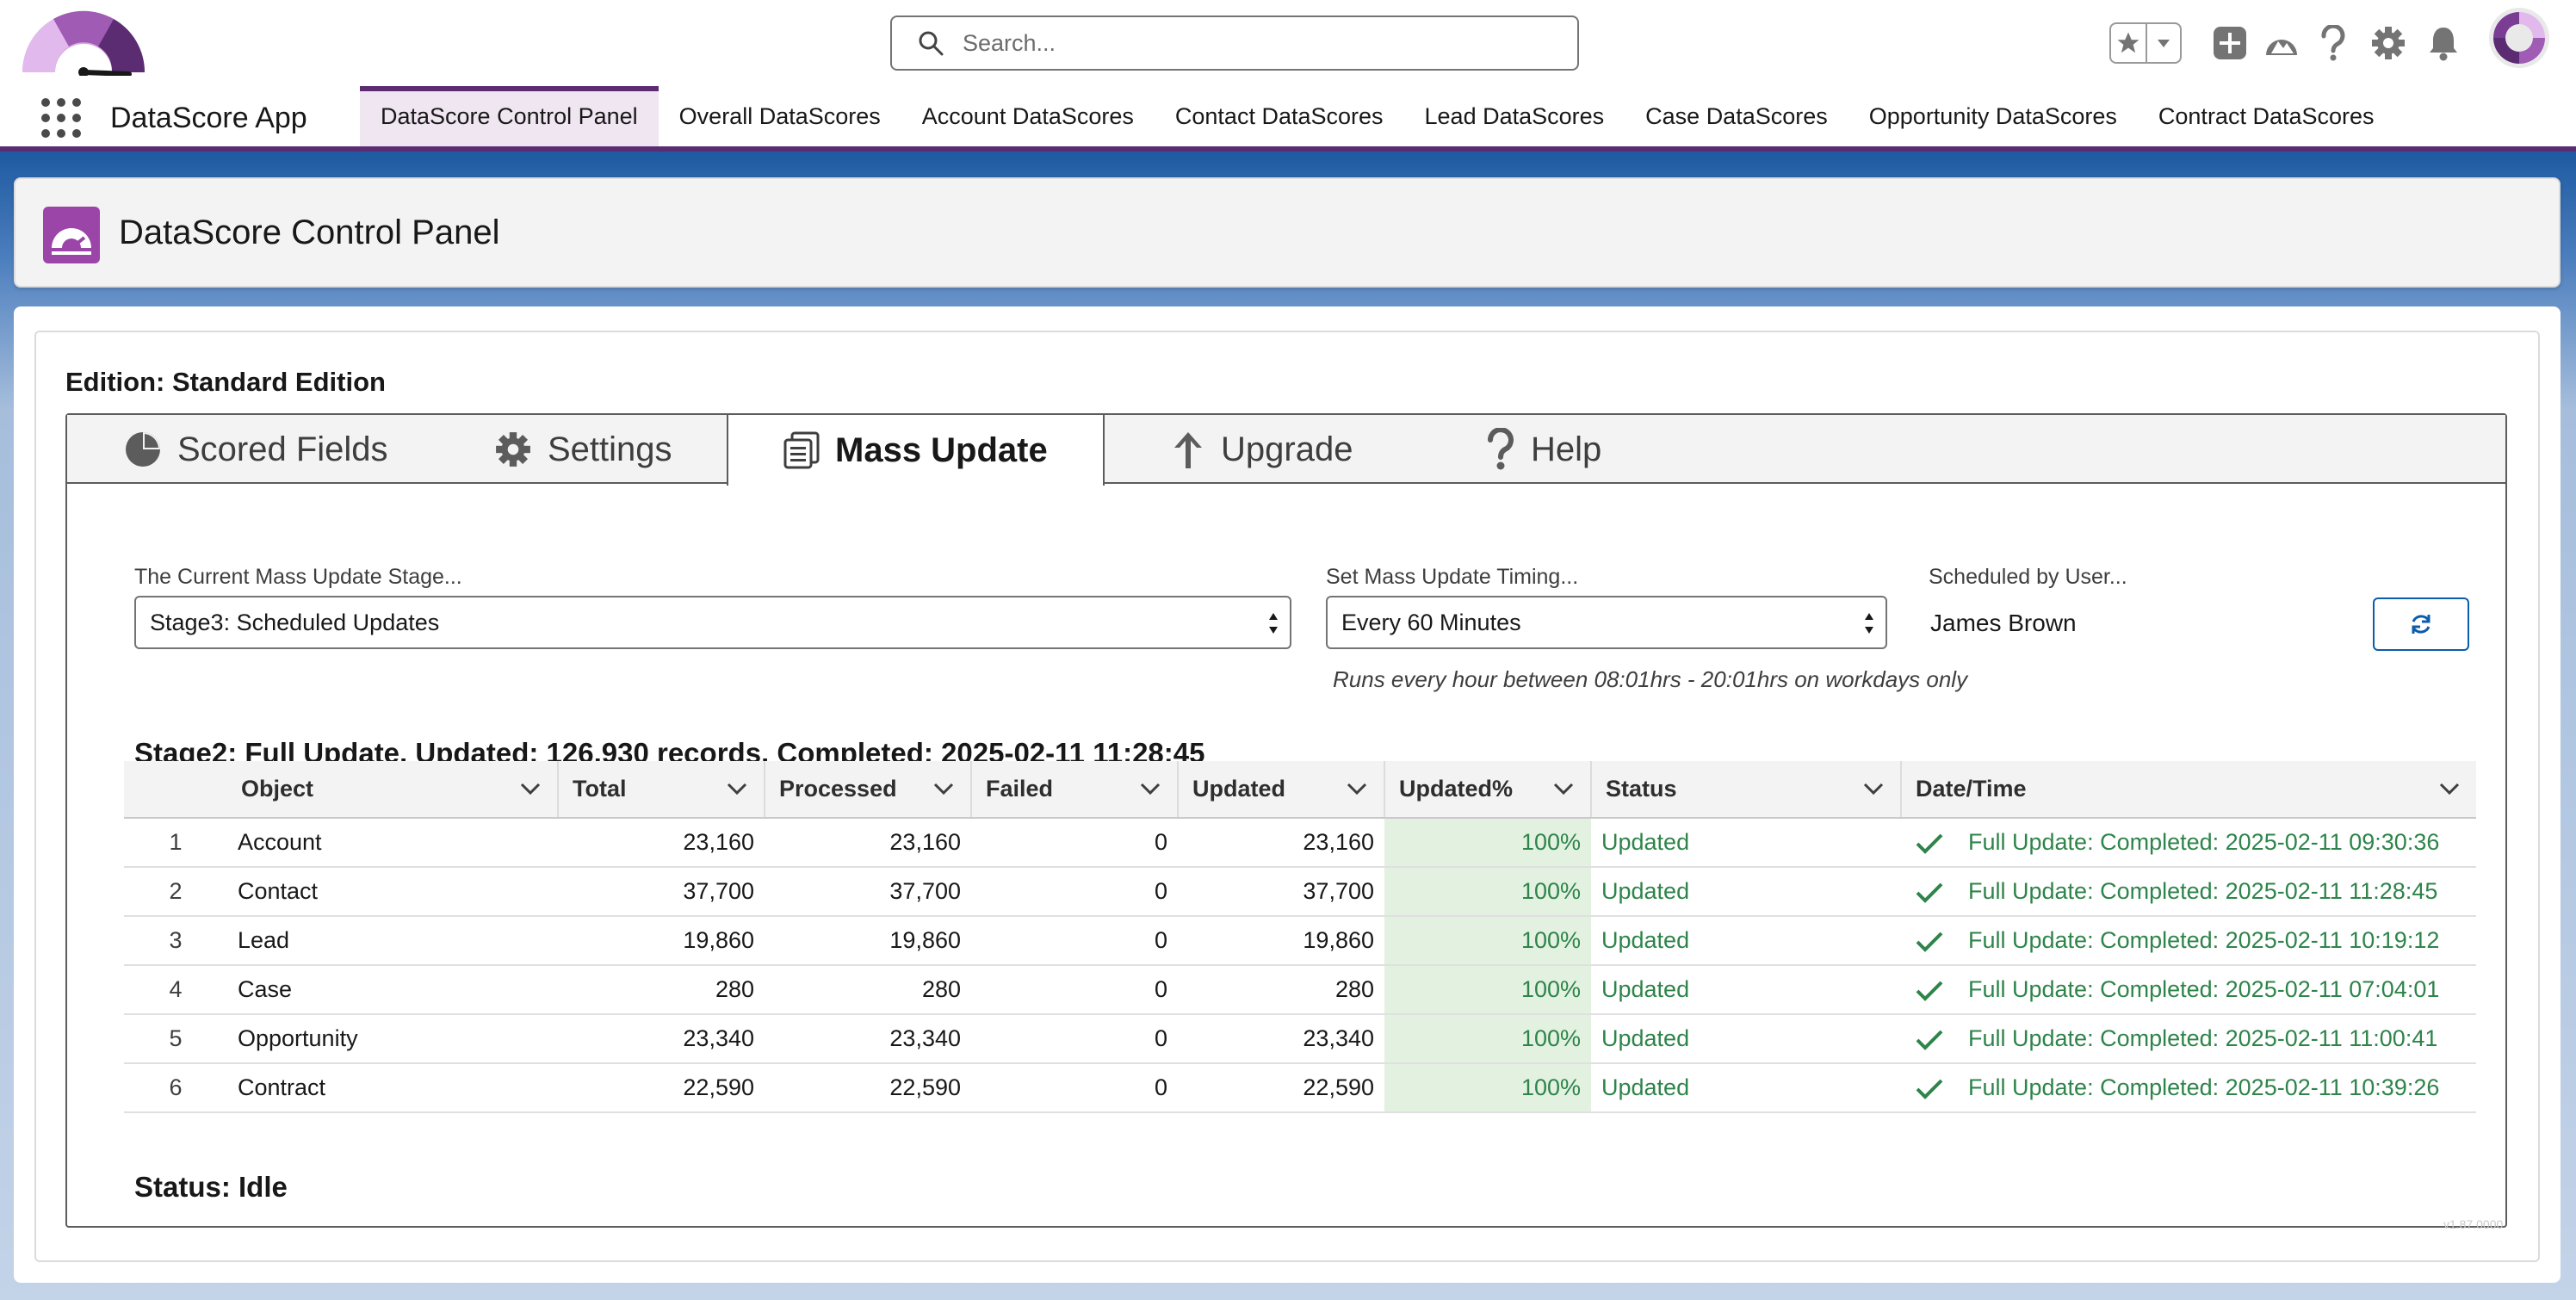 Image resolution: width=2576 pixels, height=1300 pixels. I want to click on setup-gear-icon, so click(2388, 43).